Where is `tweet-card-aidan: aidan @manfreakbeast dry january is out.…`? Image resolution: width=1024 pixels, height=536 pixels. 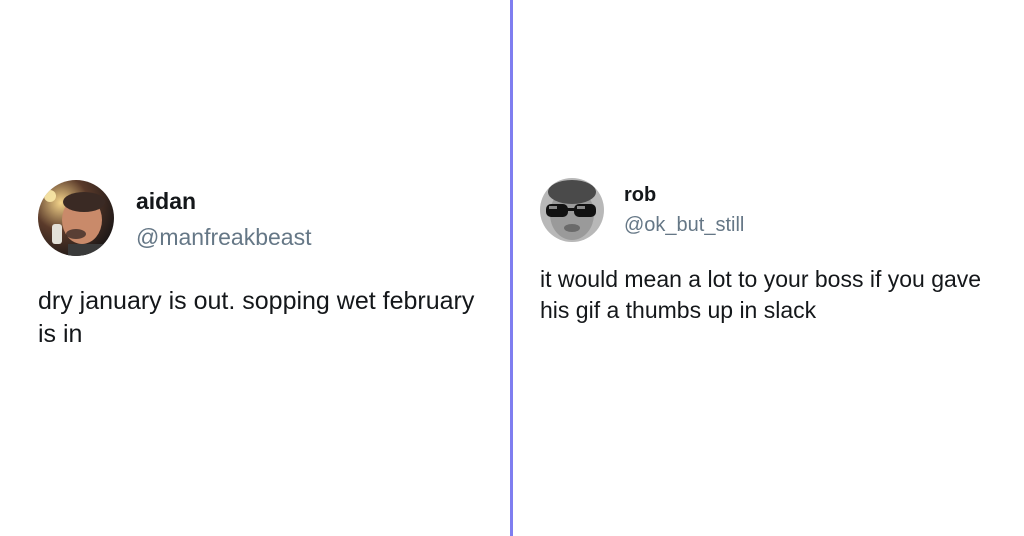 tweet-card-aidan: aidan @manfreakbeast dry january is out.… is located at coordinates (268, 265).